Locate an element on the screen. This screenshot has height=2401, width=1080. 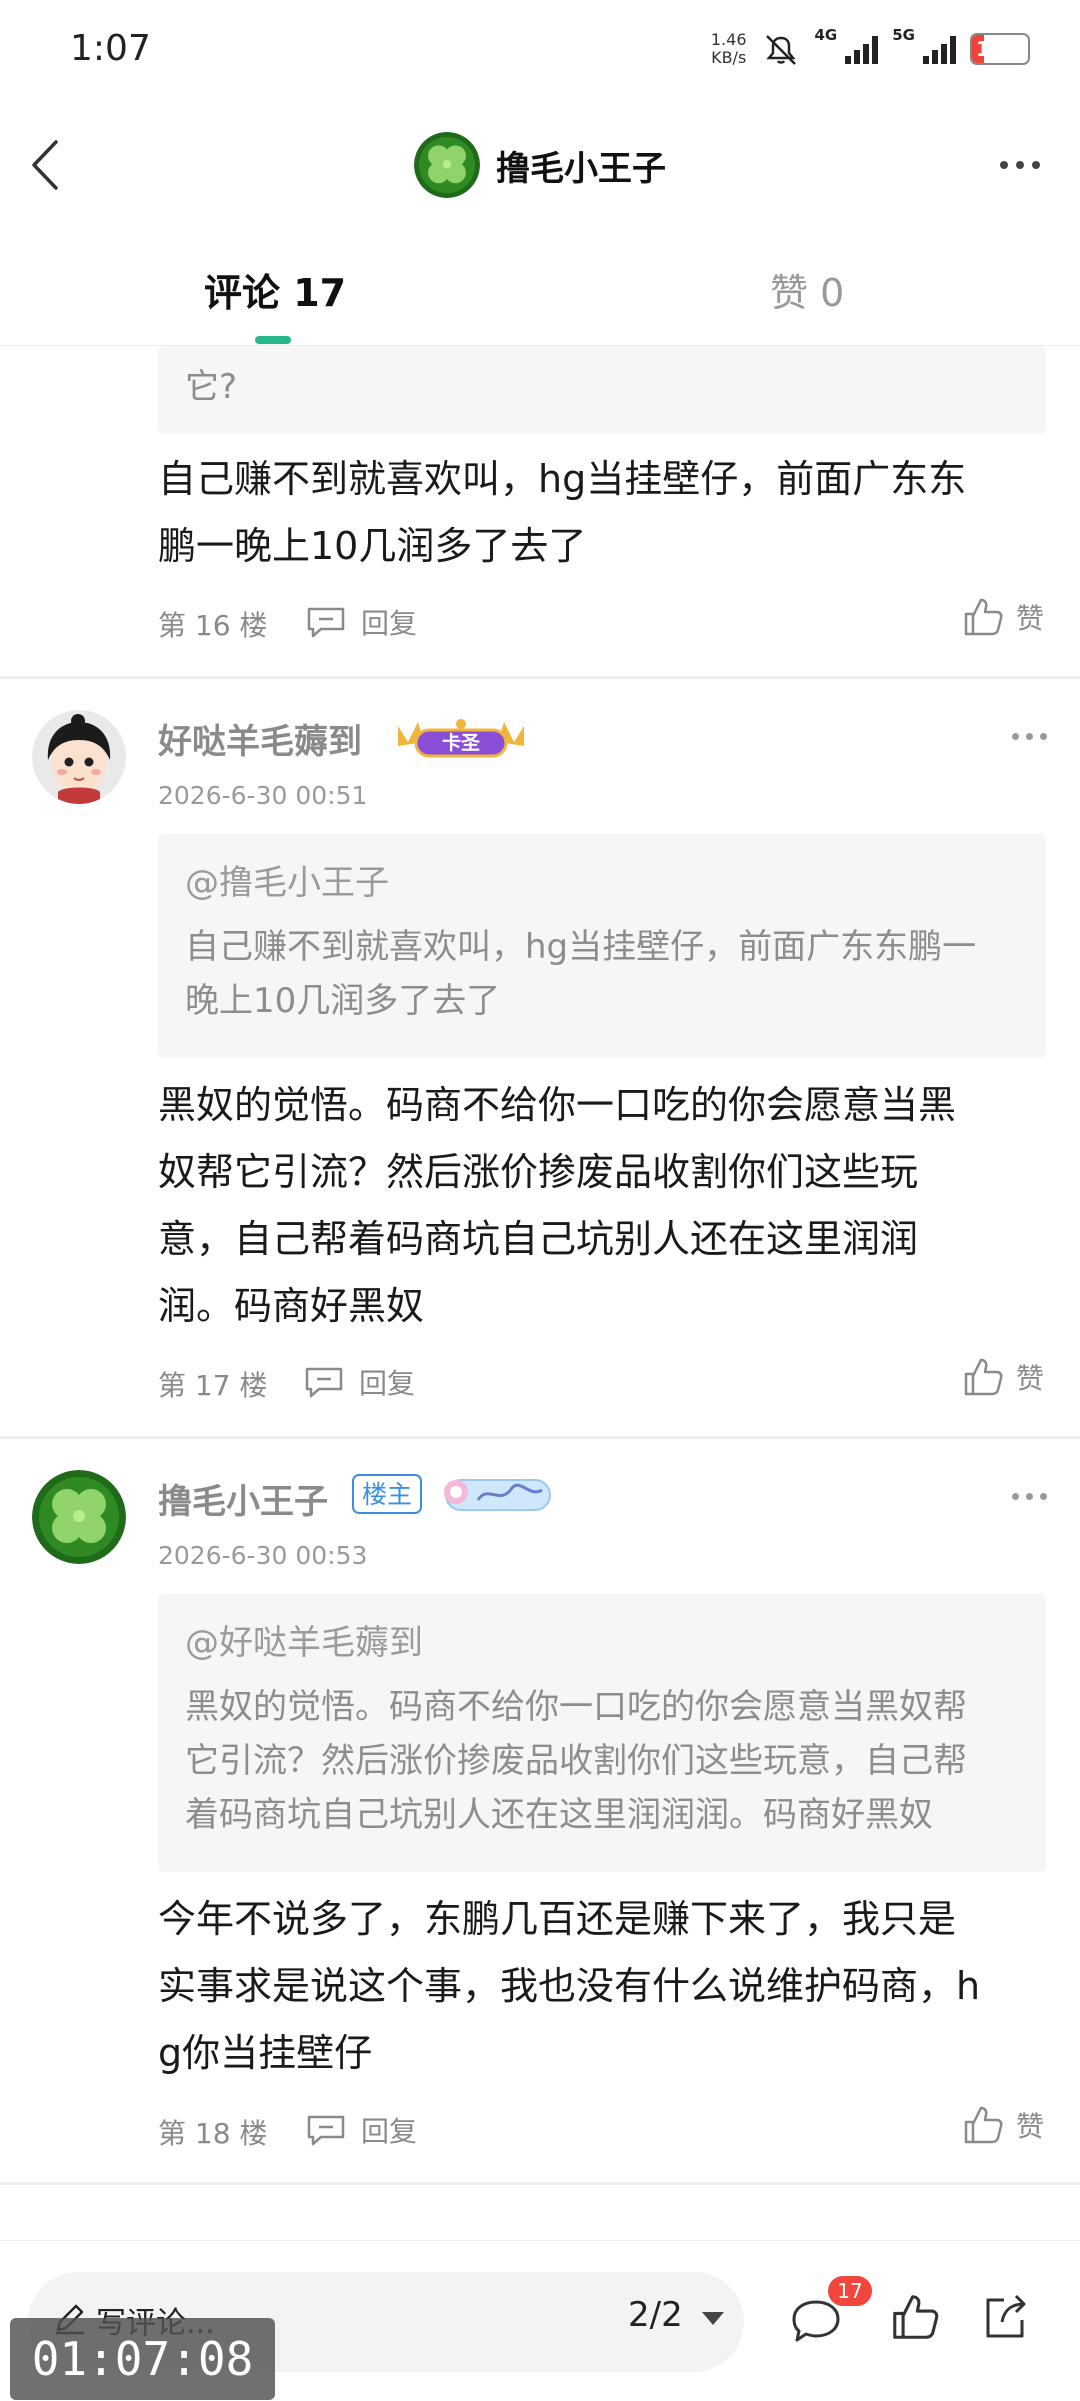
battery-icon: 19 is located at coordinates (1000, 49).